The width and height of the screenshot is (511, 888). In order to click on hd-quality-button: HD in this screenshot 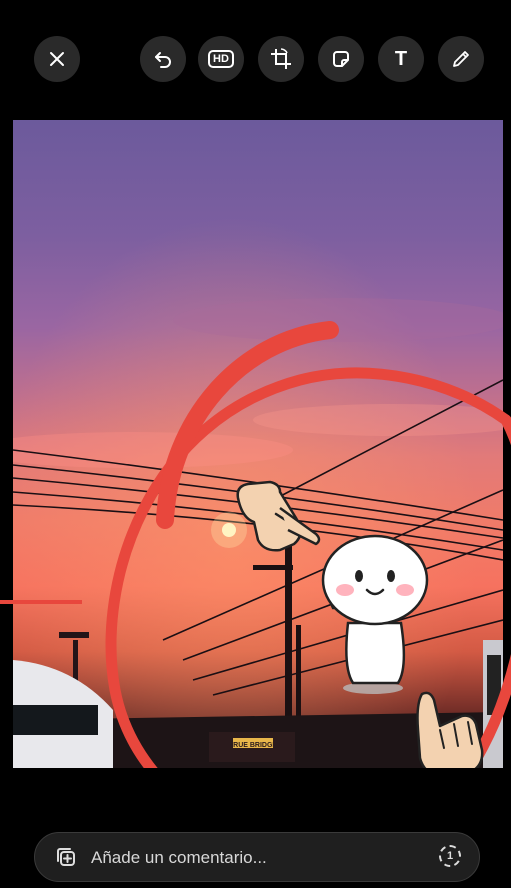, I will do `click(221, 59)`.